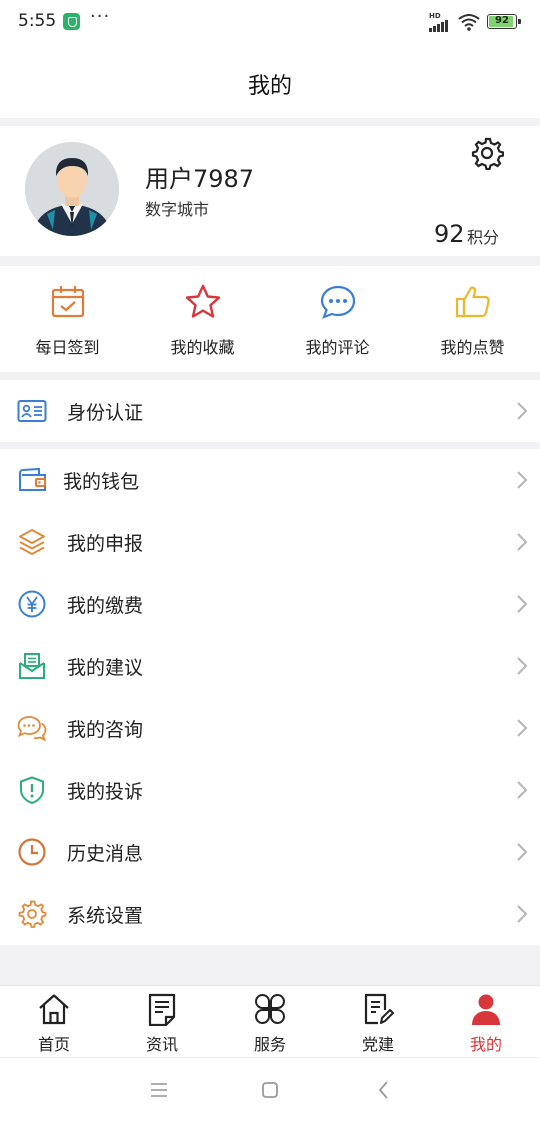 Image resolution: width=540 pixels, height=1122 pixels. I want to click on menu-item-declarations: 我的申报, so click(270, 542).